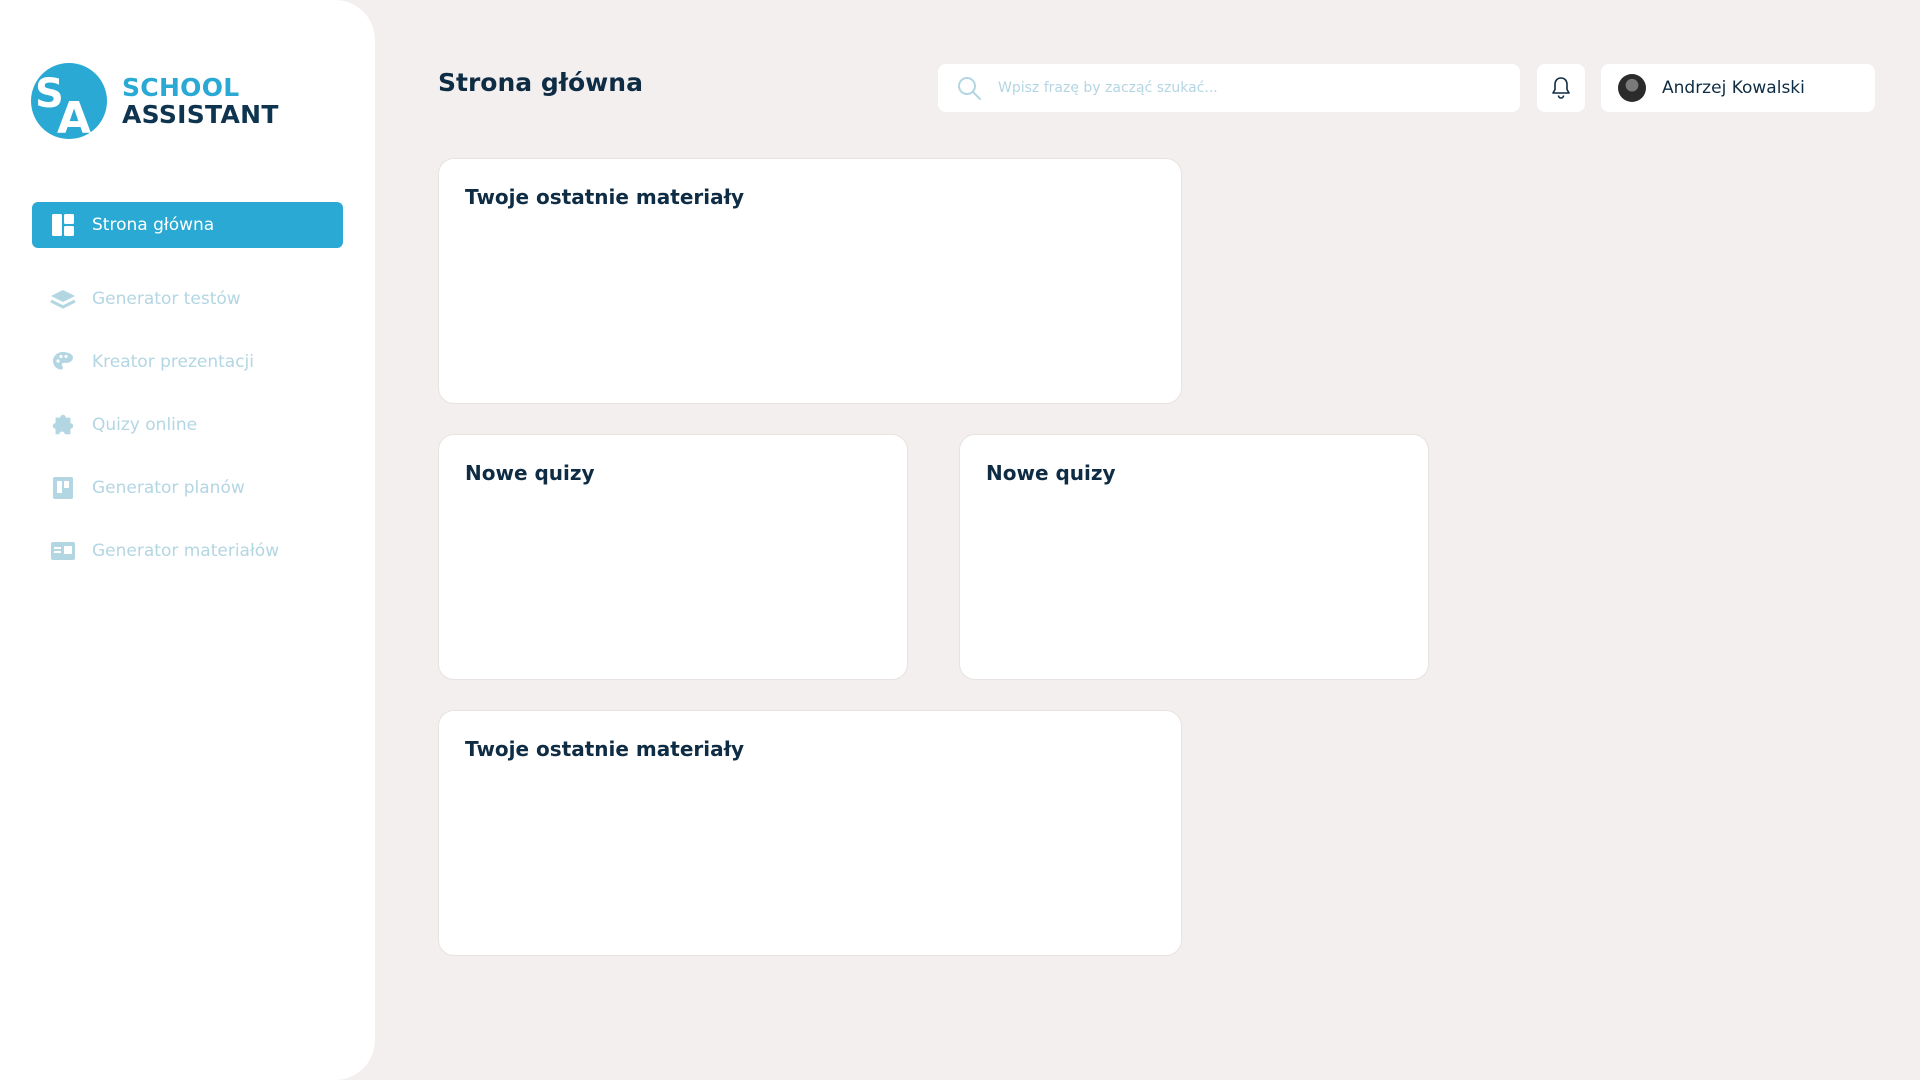  I want to click on bell-icon, so click(1561, 88).